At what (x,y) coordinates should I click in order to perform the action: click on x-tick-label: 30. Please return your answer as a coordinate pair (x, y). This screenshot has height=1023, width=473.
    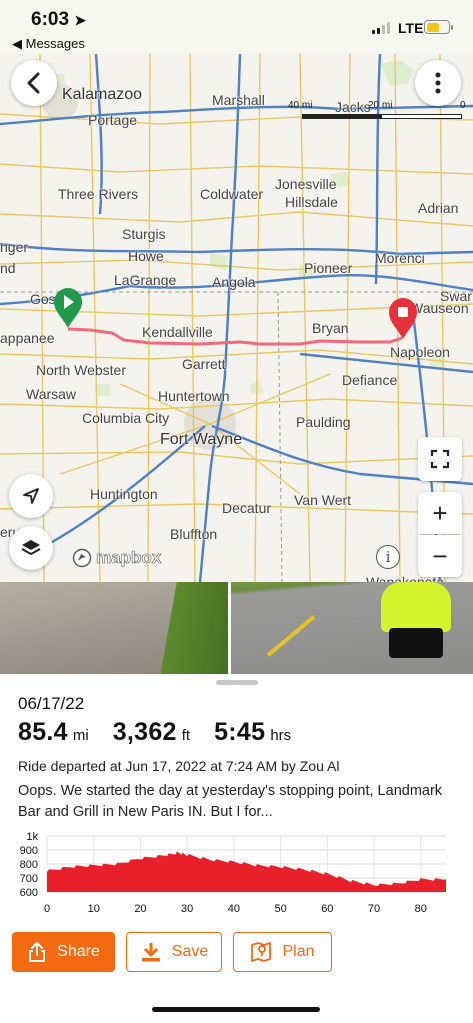
    Looking at the image, I should click on (187, 909).